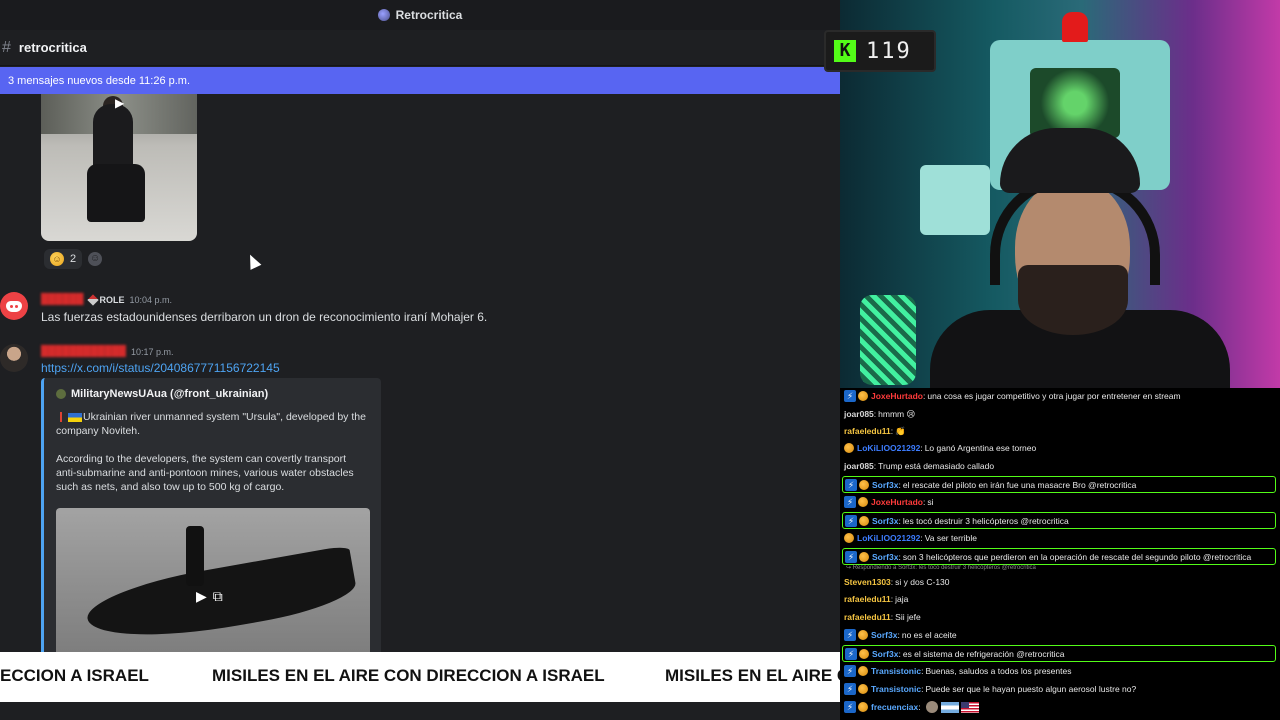 This screenshot has width=1280, height=720. Describe the element at coordinates (1059, 582) in the screenshot. I see `chat-message: Steven1303: si y dos C-130` at that location.